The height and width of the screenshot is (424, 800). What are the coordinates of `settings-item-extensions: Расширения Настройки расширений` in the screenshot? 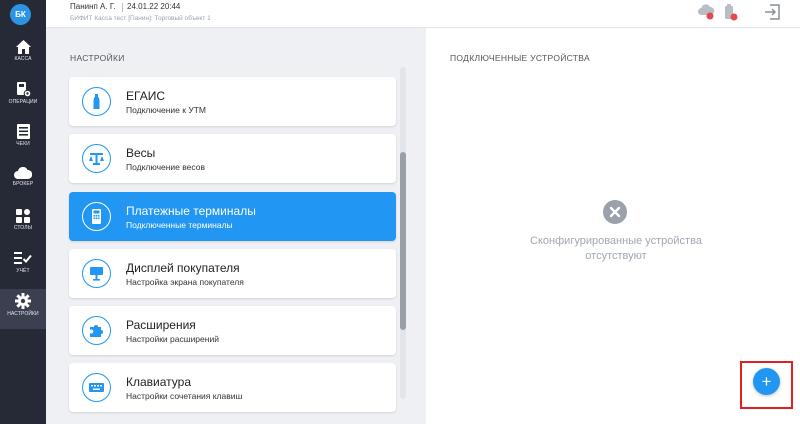 It's located at (232, 330).